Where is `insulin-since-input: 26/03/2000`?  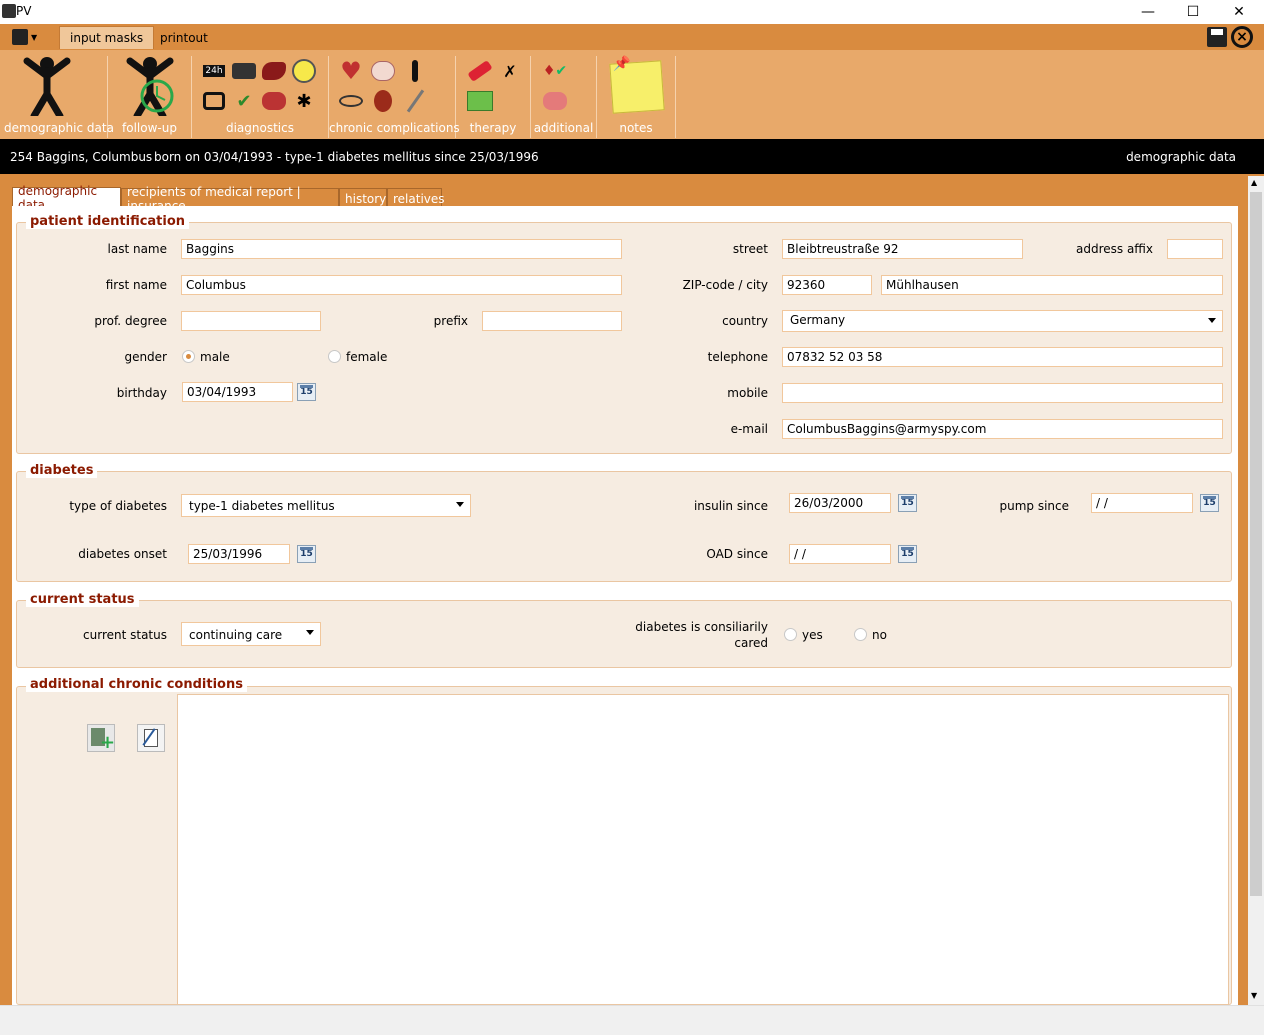 insulin-since-input: 26/03/2000 is located at coordinates (840, 503).